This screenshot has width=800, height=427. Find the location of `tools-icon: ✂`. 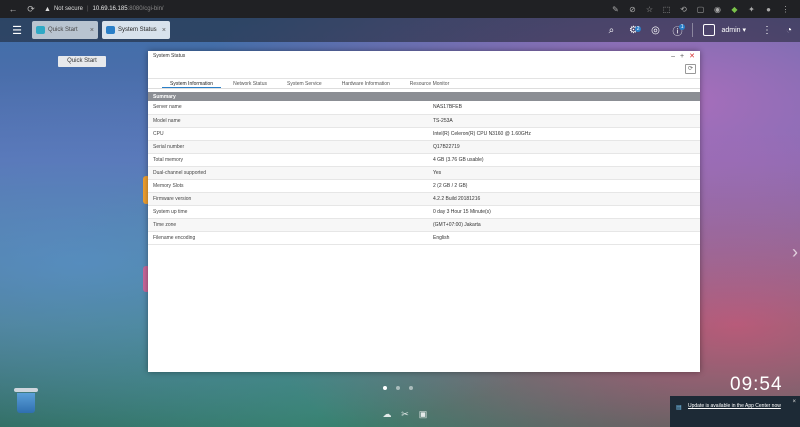

tools-icon: ✂ is located at coordinates (405, 414).